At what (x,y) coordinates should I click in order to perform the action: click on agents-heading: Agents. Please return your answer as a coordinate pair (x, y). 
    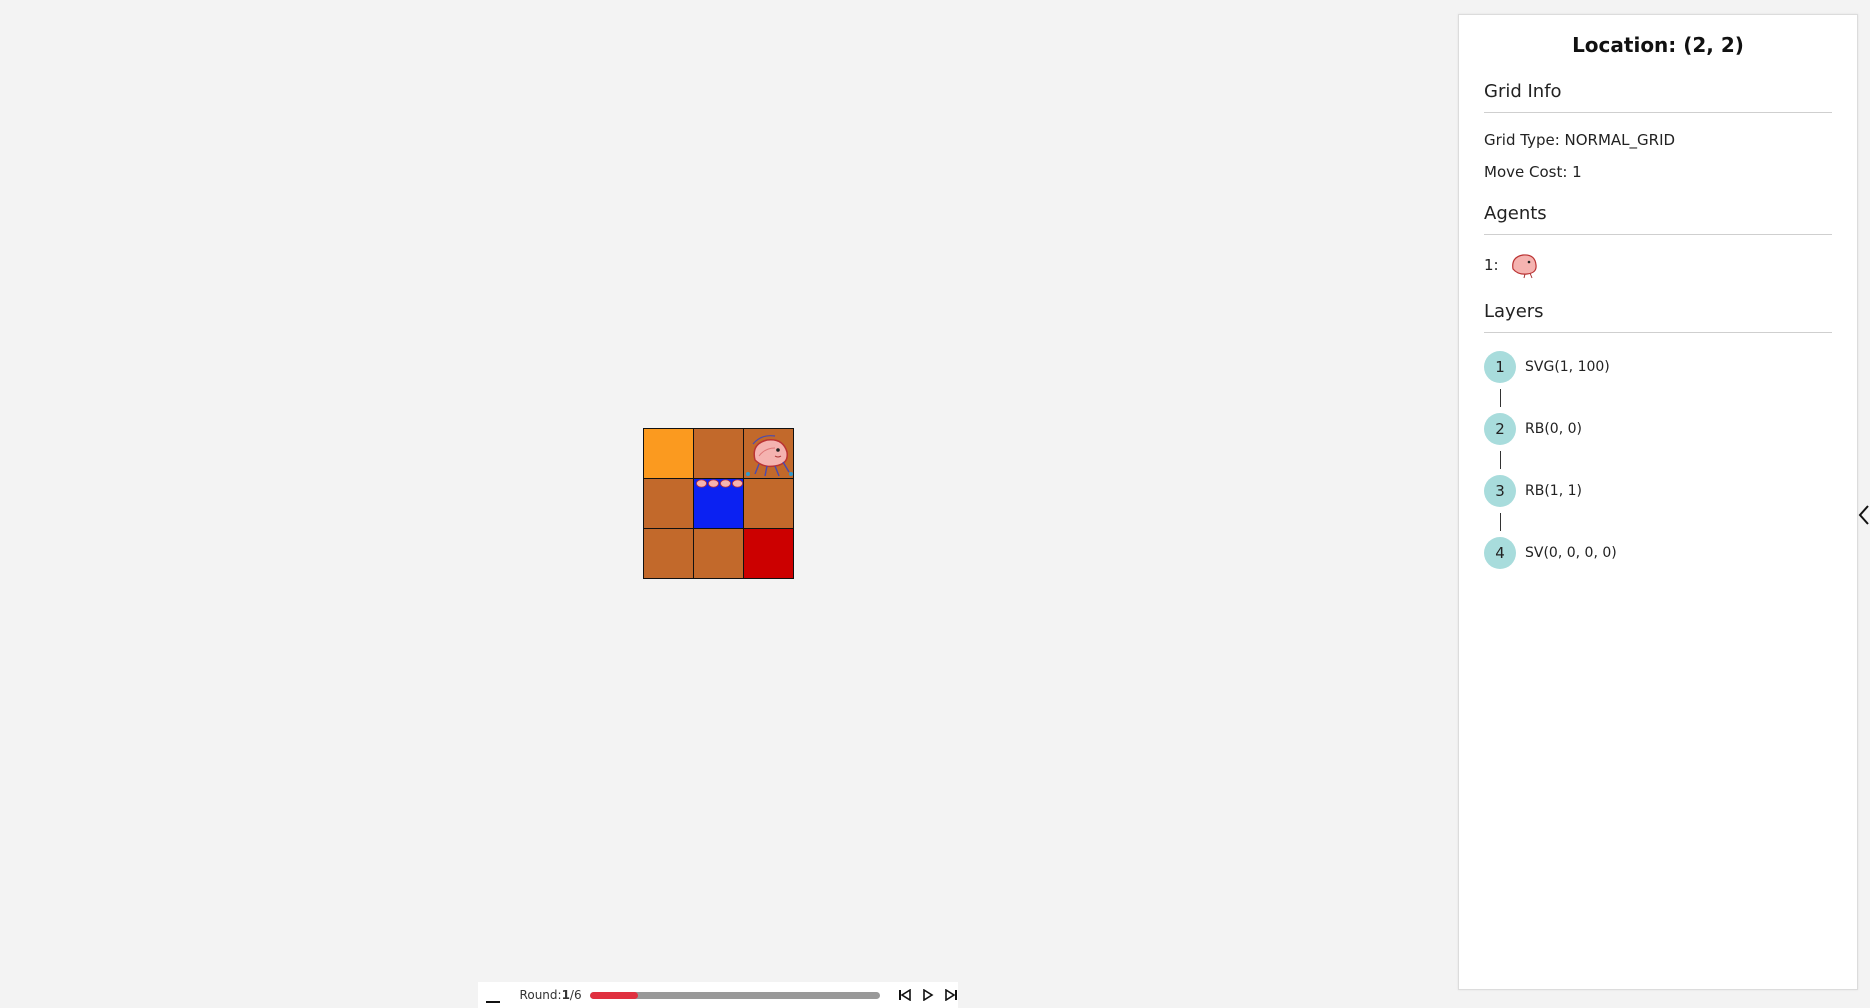
    Looking at the image, I should click on (1658, 219).